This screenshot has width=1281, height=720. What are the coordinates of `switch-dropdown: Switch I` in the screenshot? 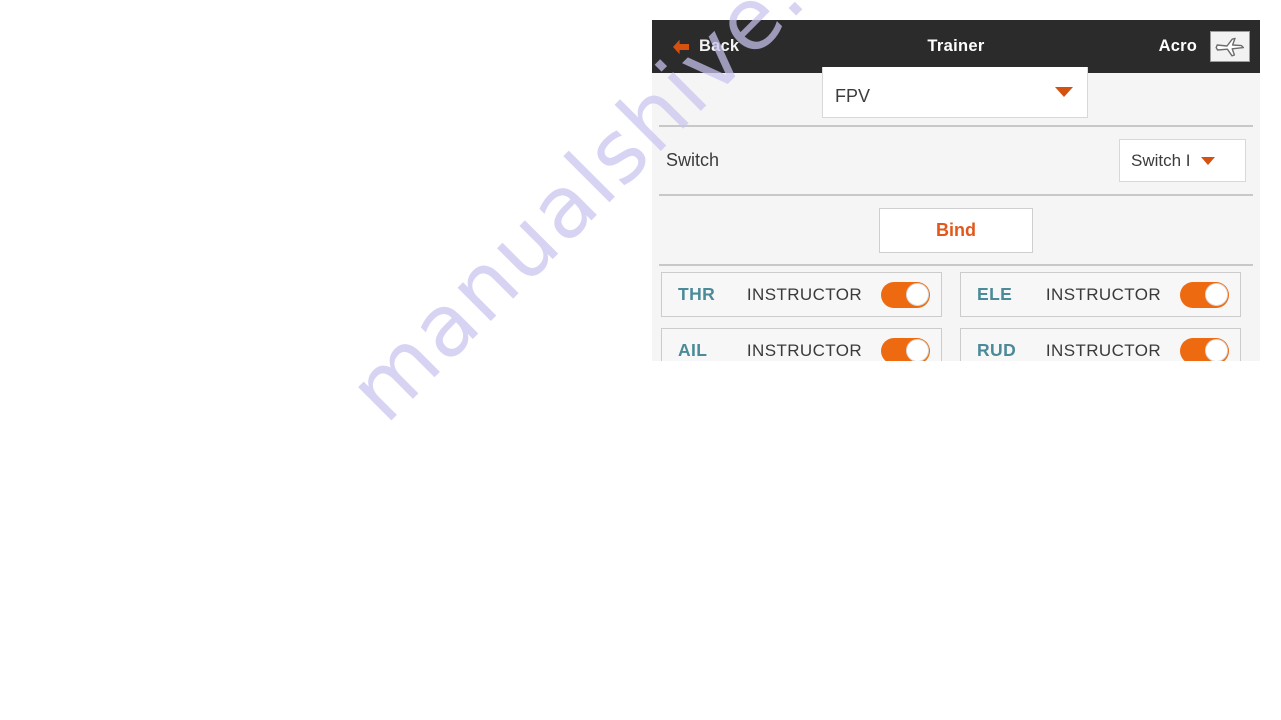 It's located at (1182, 160).